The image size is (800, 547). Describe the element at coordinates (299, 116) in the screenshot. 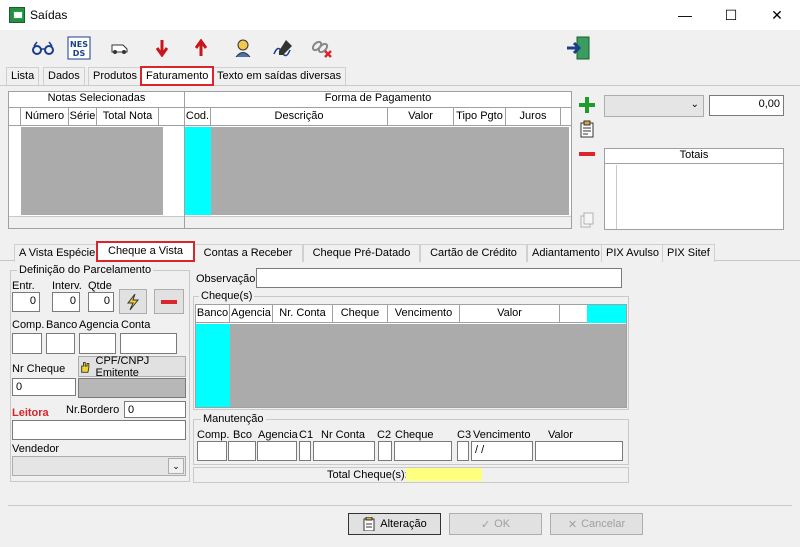

I see `col-descricao: Descrição` at that location.